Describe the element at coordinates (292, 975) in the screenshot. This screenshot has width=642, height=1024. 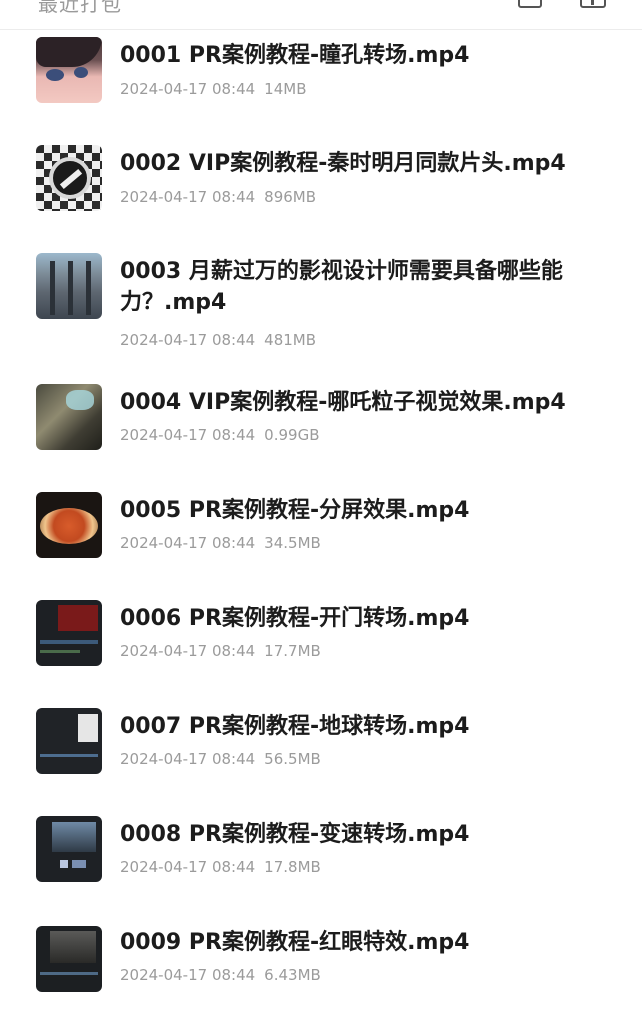
I see `file-size: 6.43MB` at that location.